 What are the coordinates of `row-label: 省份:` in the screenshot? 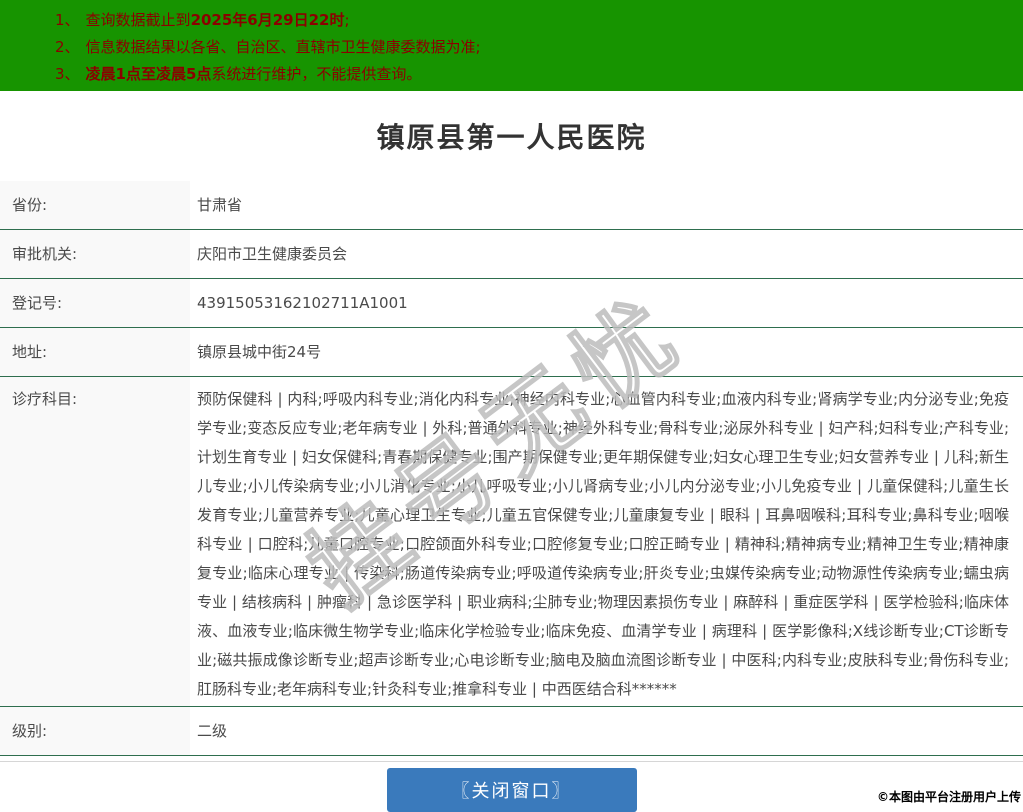 It's located at (95, 205).